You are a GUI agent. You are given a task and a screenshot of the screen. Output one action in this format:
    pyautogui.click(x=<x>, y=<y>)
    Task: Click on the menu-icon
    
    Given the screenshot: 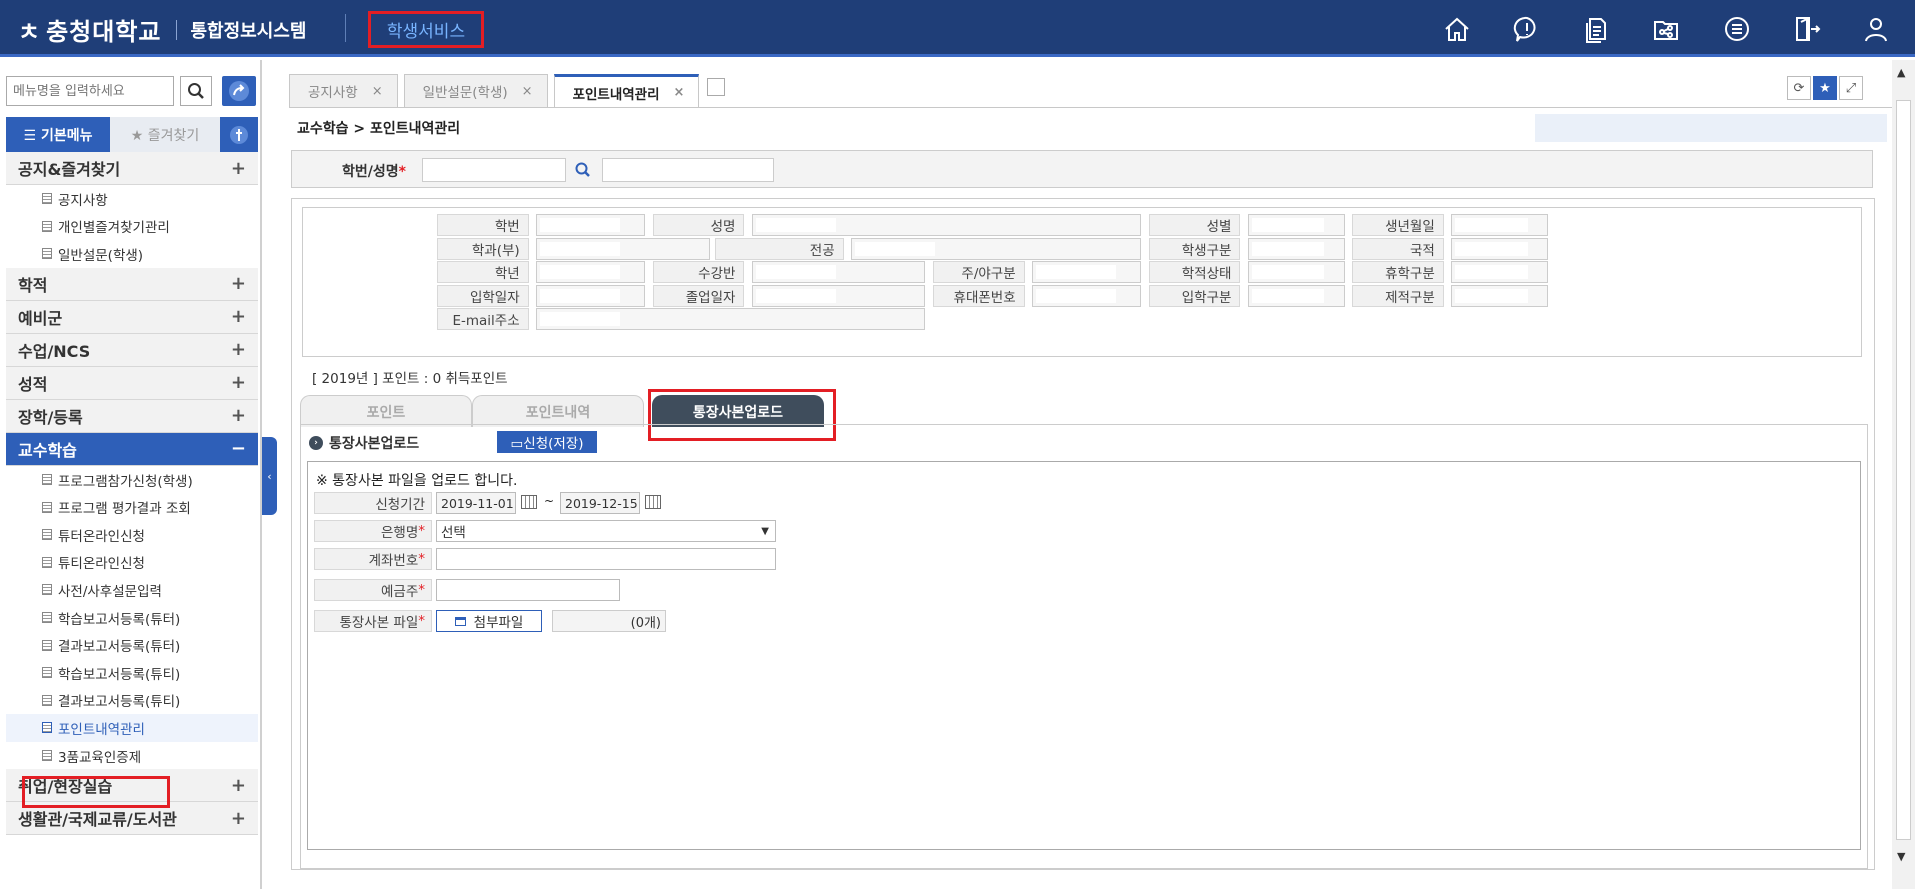 What is the action you would take?
    pyautogui.click(x=1737, y=29)
    